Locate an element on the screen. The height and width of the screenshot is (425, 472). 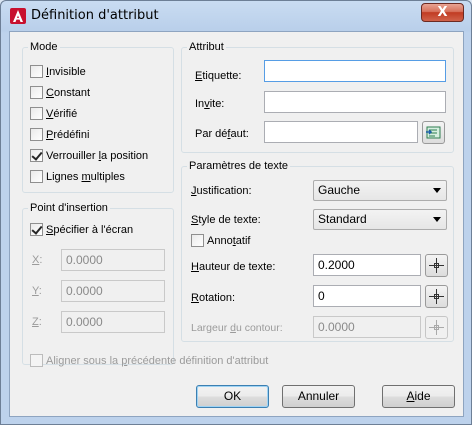
z-label: Z: is located at coordinates (37, 322).